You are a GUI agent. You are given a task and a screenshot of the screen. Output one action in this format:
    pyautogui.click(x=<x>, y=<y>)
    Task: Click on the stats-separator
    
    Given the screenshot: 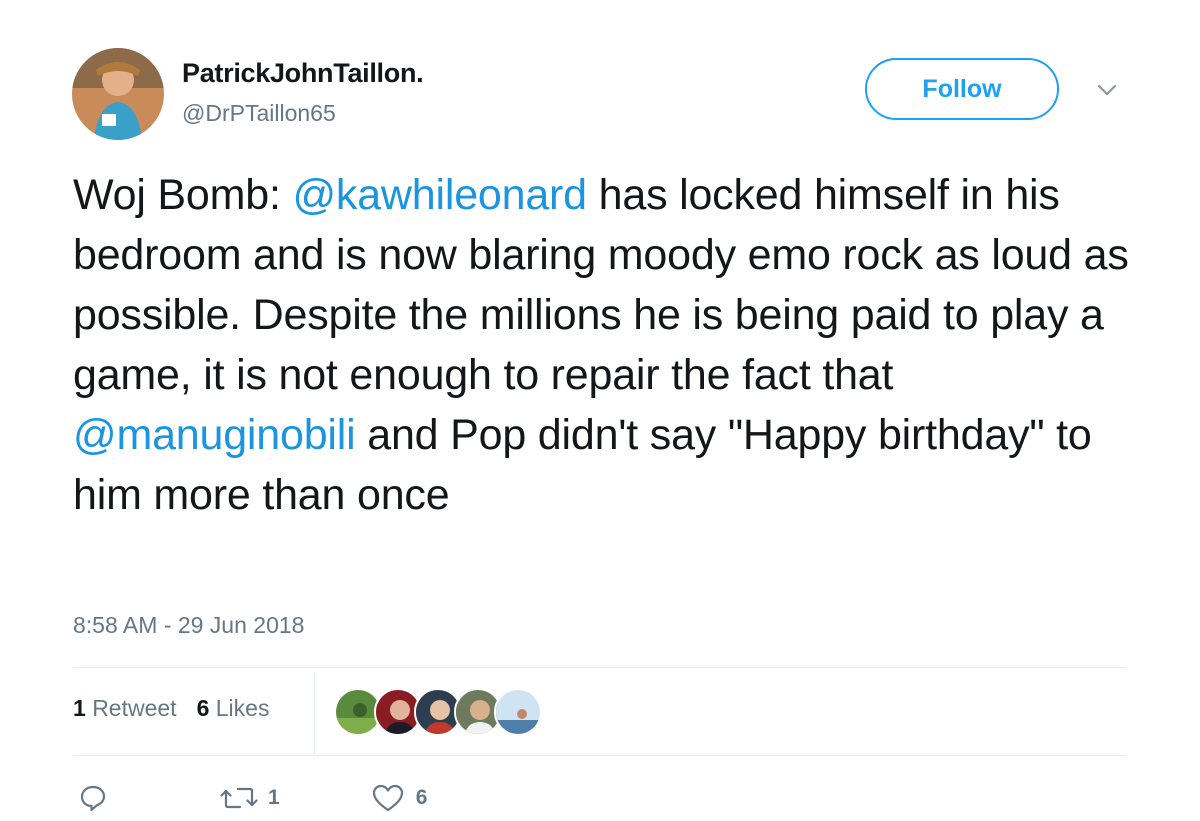 What is the action you would take?
    pyautogui.click(x=314, y=713)
    